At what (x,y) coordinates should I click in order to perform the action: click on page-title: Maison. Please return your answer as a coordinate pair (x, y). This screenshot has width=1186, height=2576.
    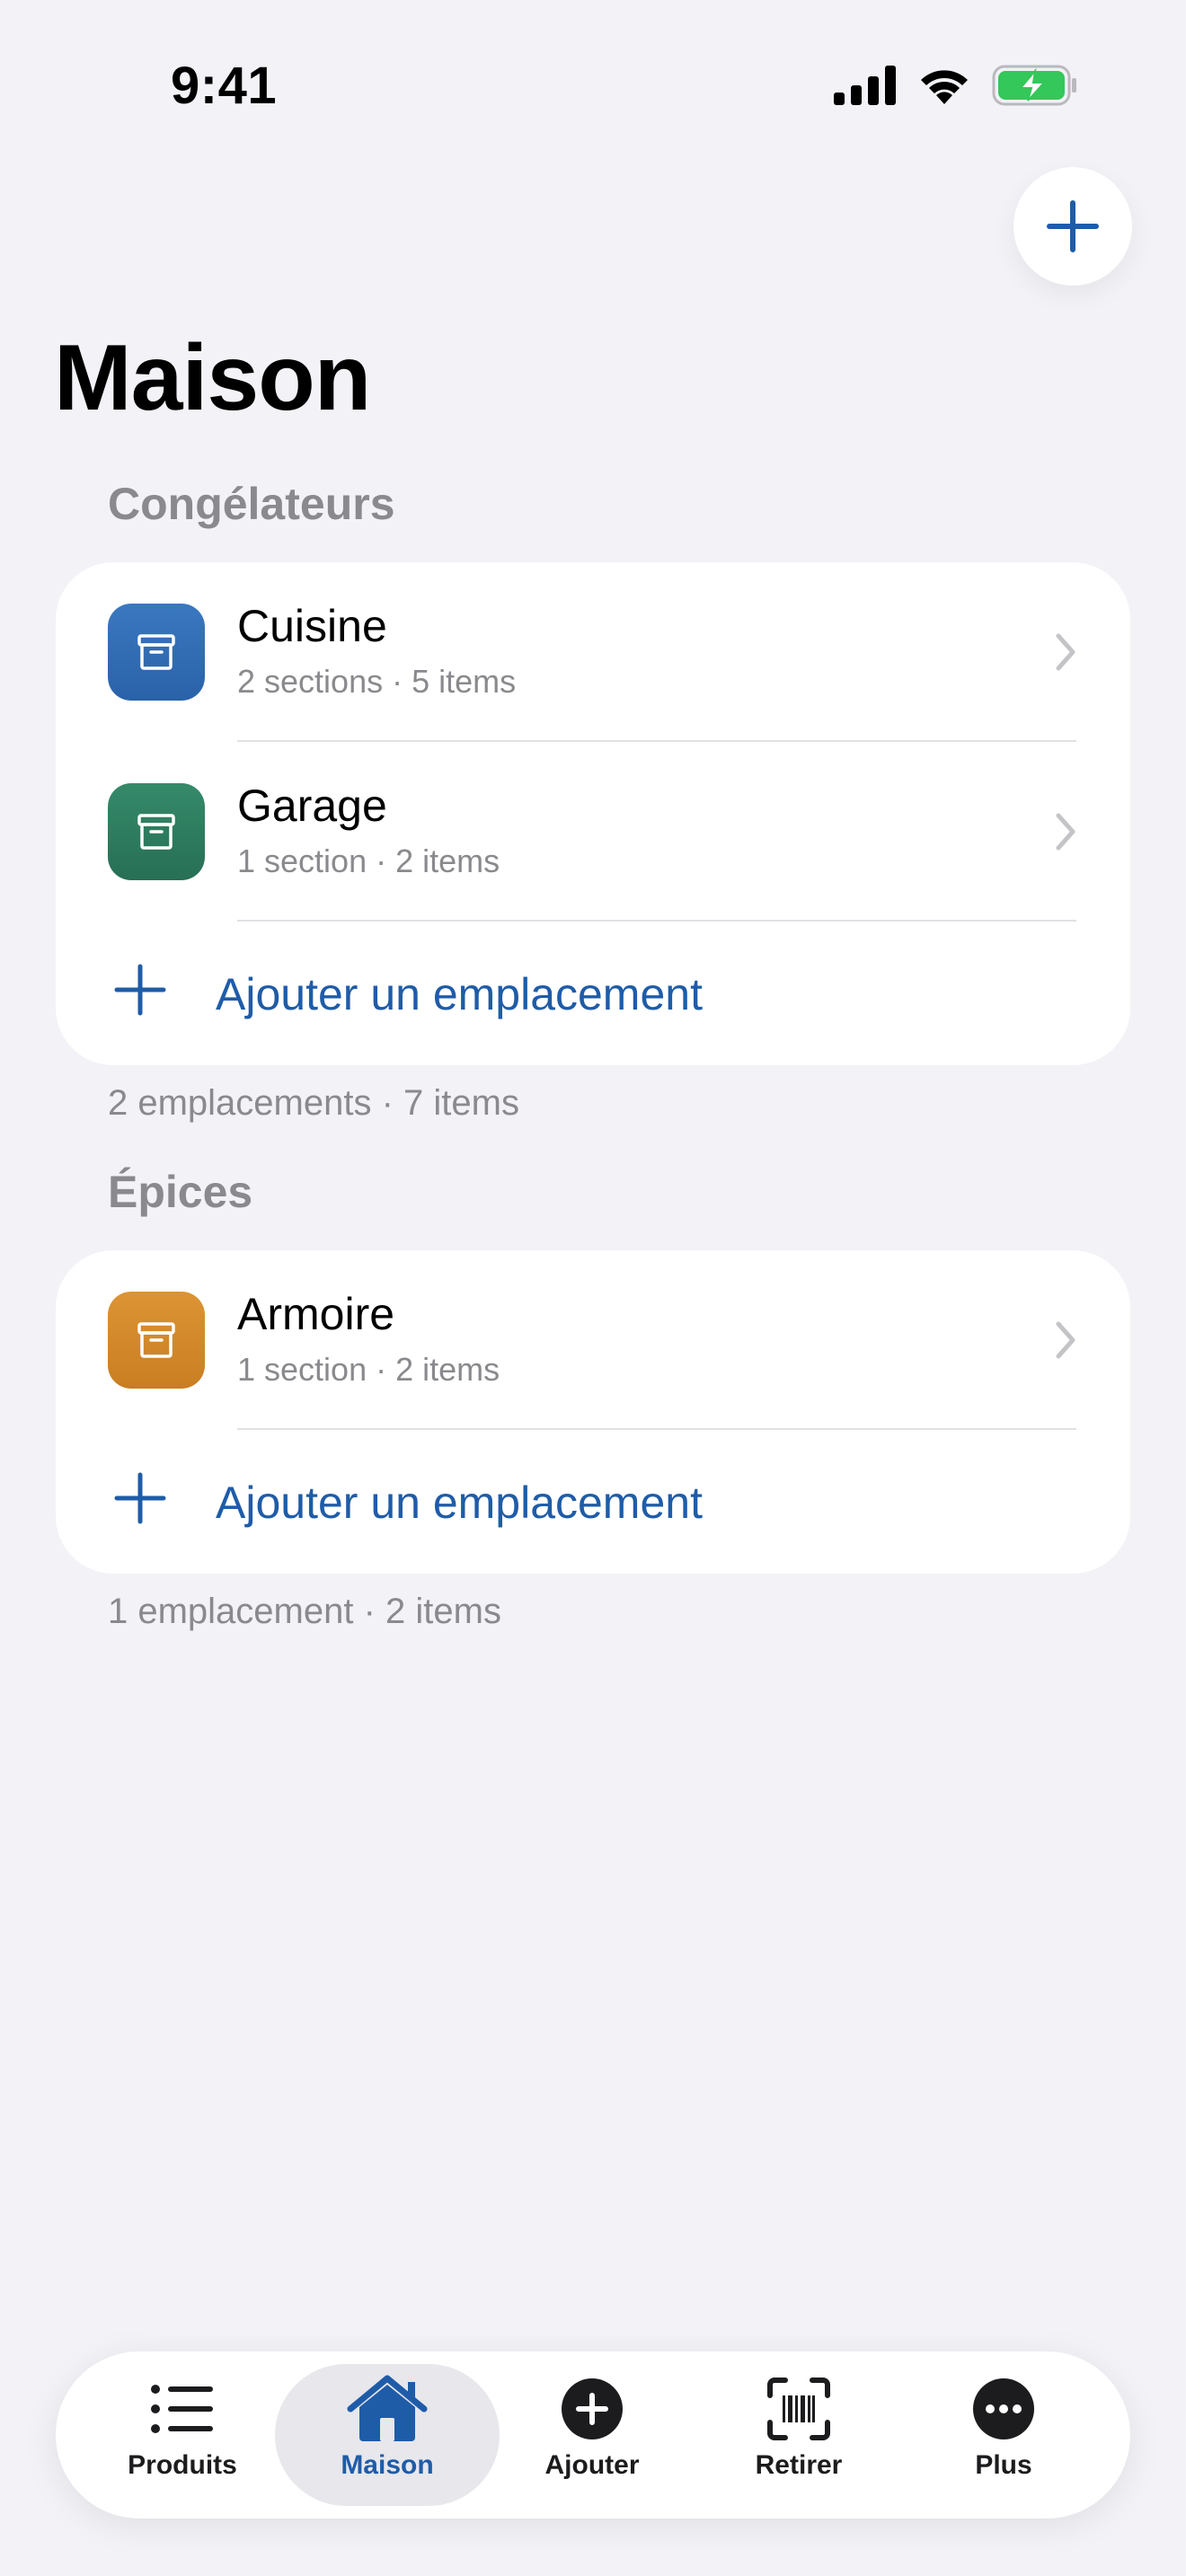
    Looking at the image, I should click on (212, 378).